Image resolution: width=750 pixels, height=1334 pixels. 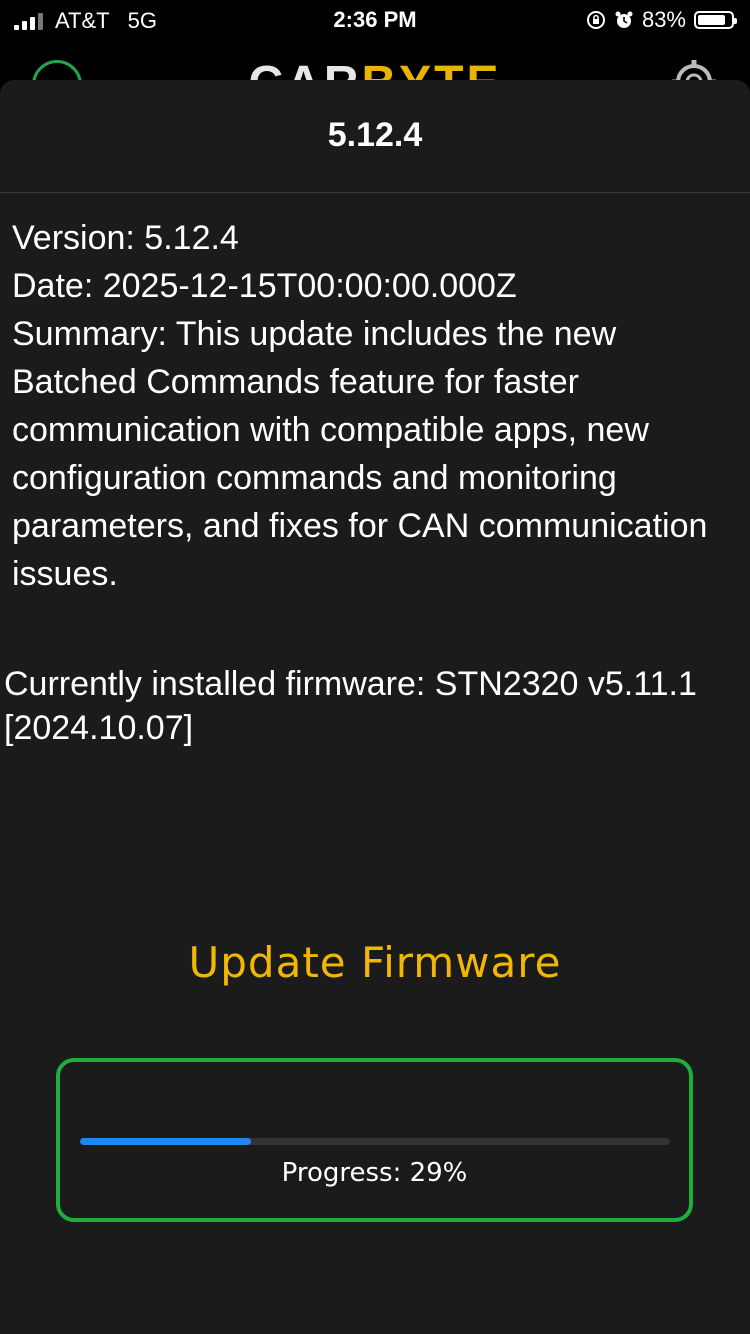 I want to click on status-bar-right: 83%, so click(x=661, y=20).